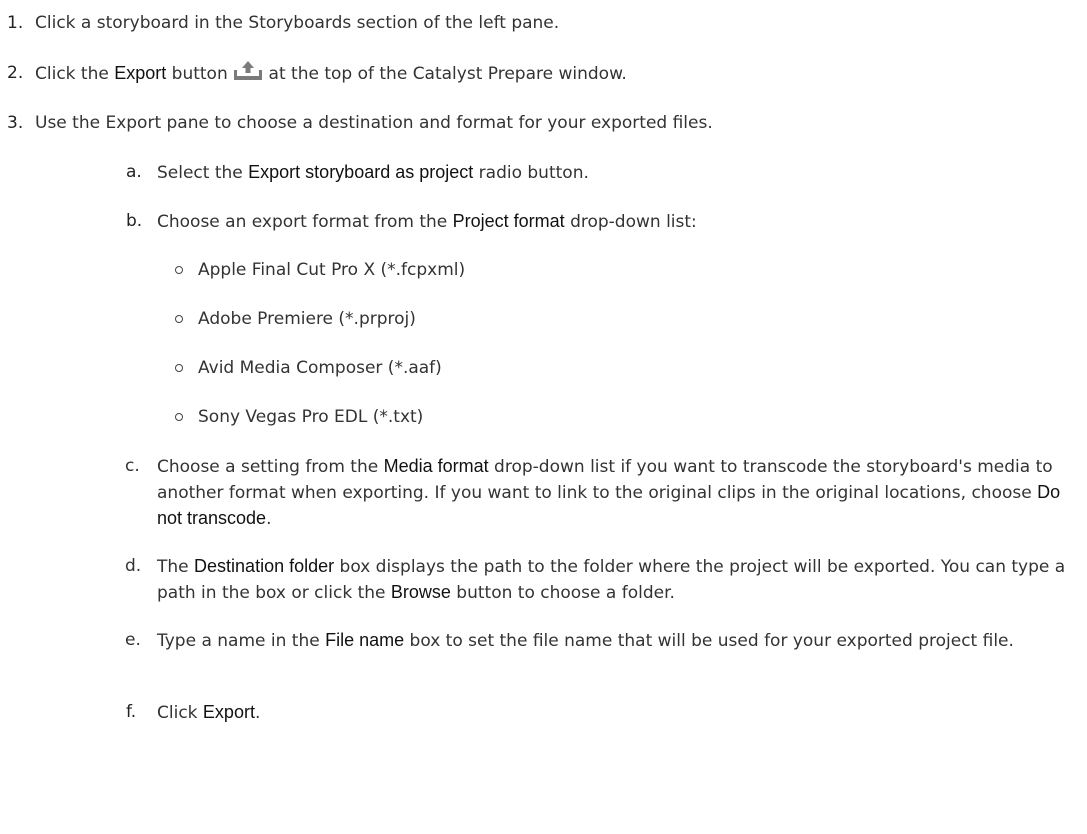  Describe the element at coordinates (420, 592) in the screenshot. I see `ui-term: Browse` at that location.